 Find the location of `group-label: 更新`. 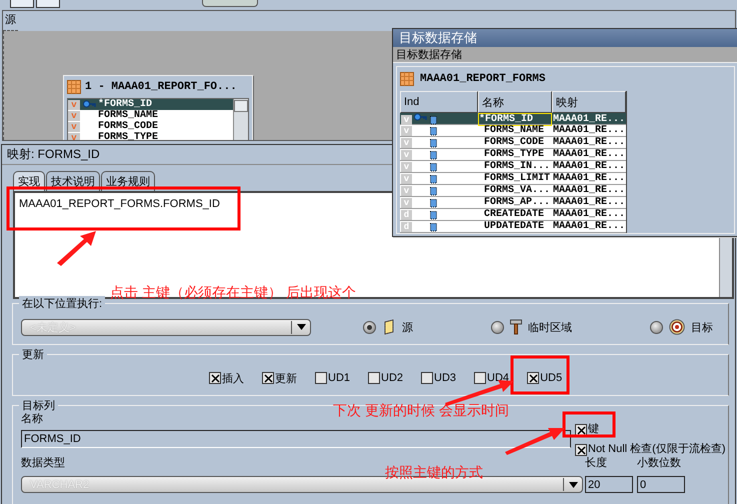

group-label: 更新 is located at coordinates (33, 354).